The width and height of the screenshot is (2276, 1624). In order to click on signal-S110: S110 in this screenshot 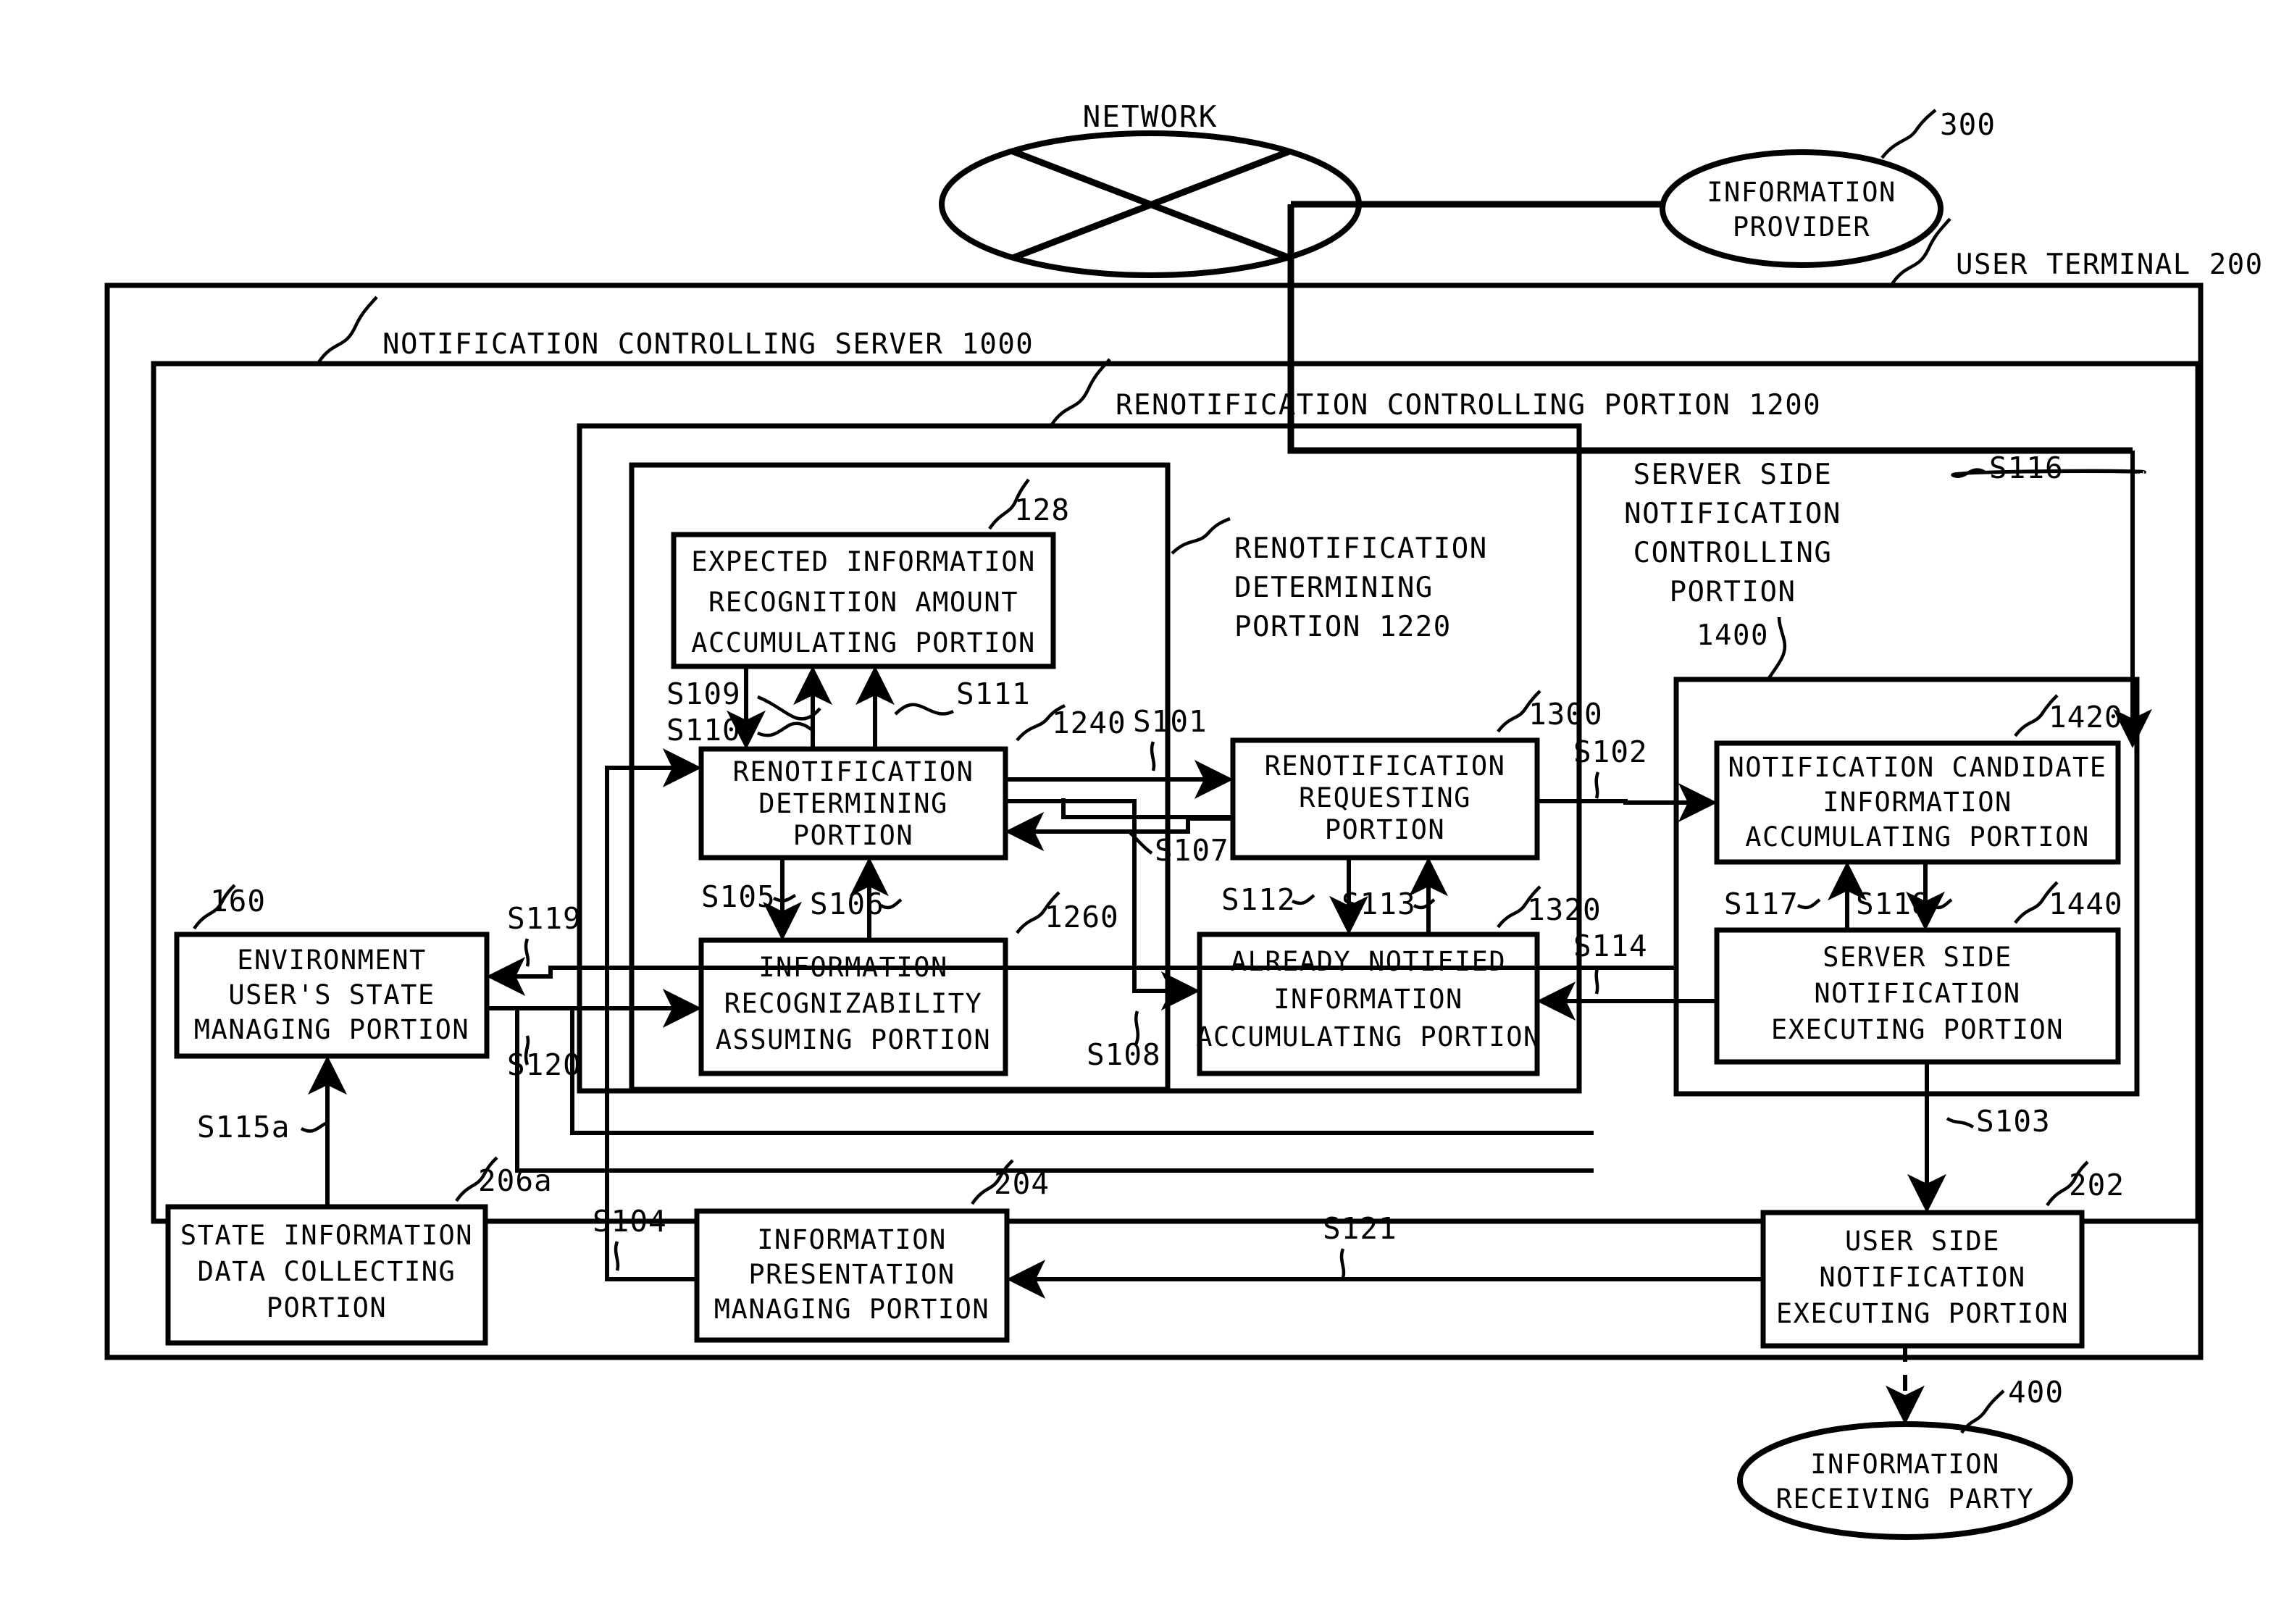, I will do `click(703, 730)`.